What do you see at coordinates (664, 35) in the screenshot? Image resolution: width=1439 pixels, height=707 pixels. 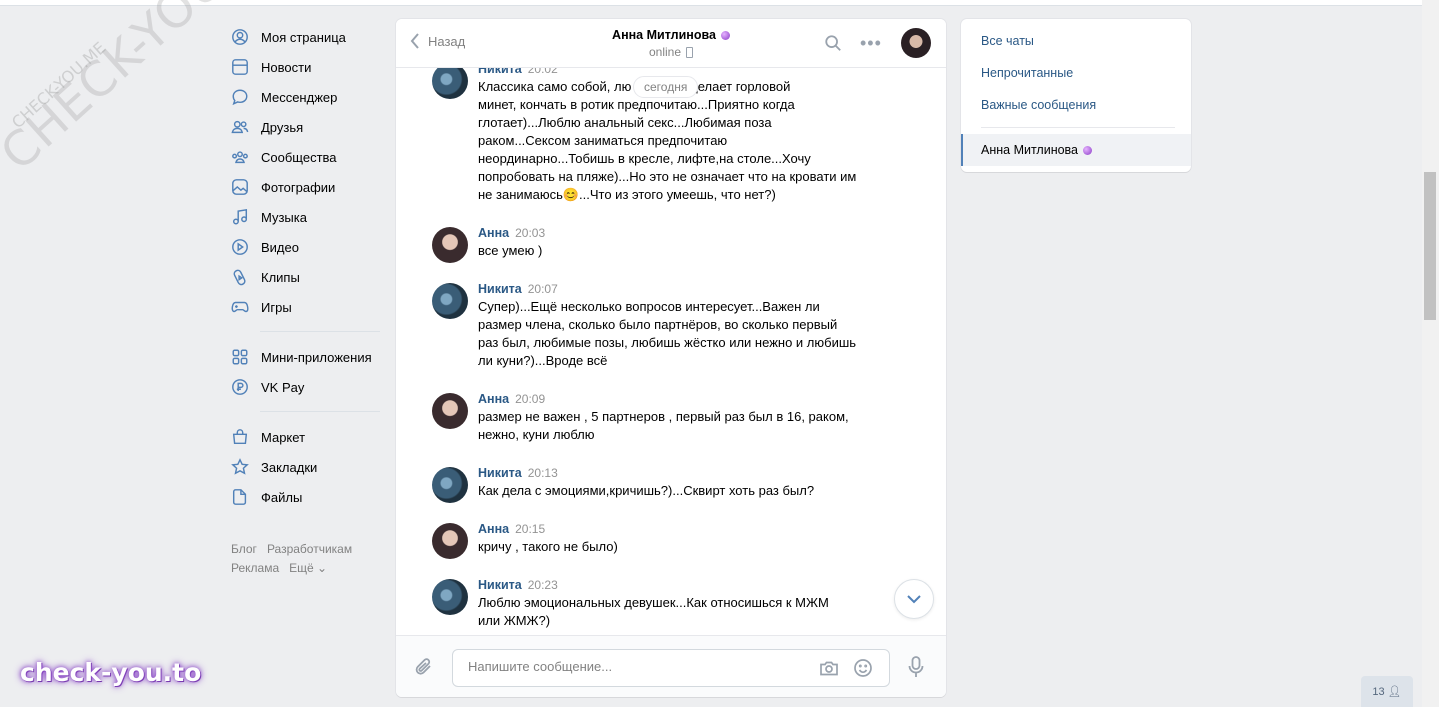 I see `peer-name: Анна Митлинова` at bounding box center [664, 35].